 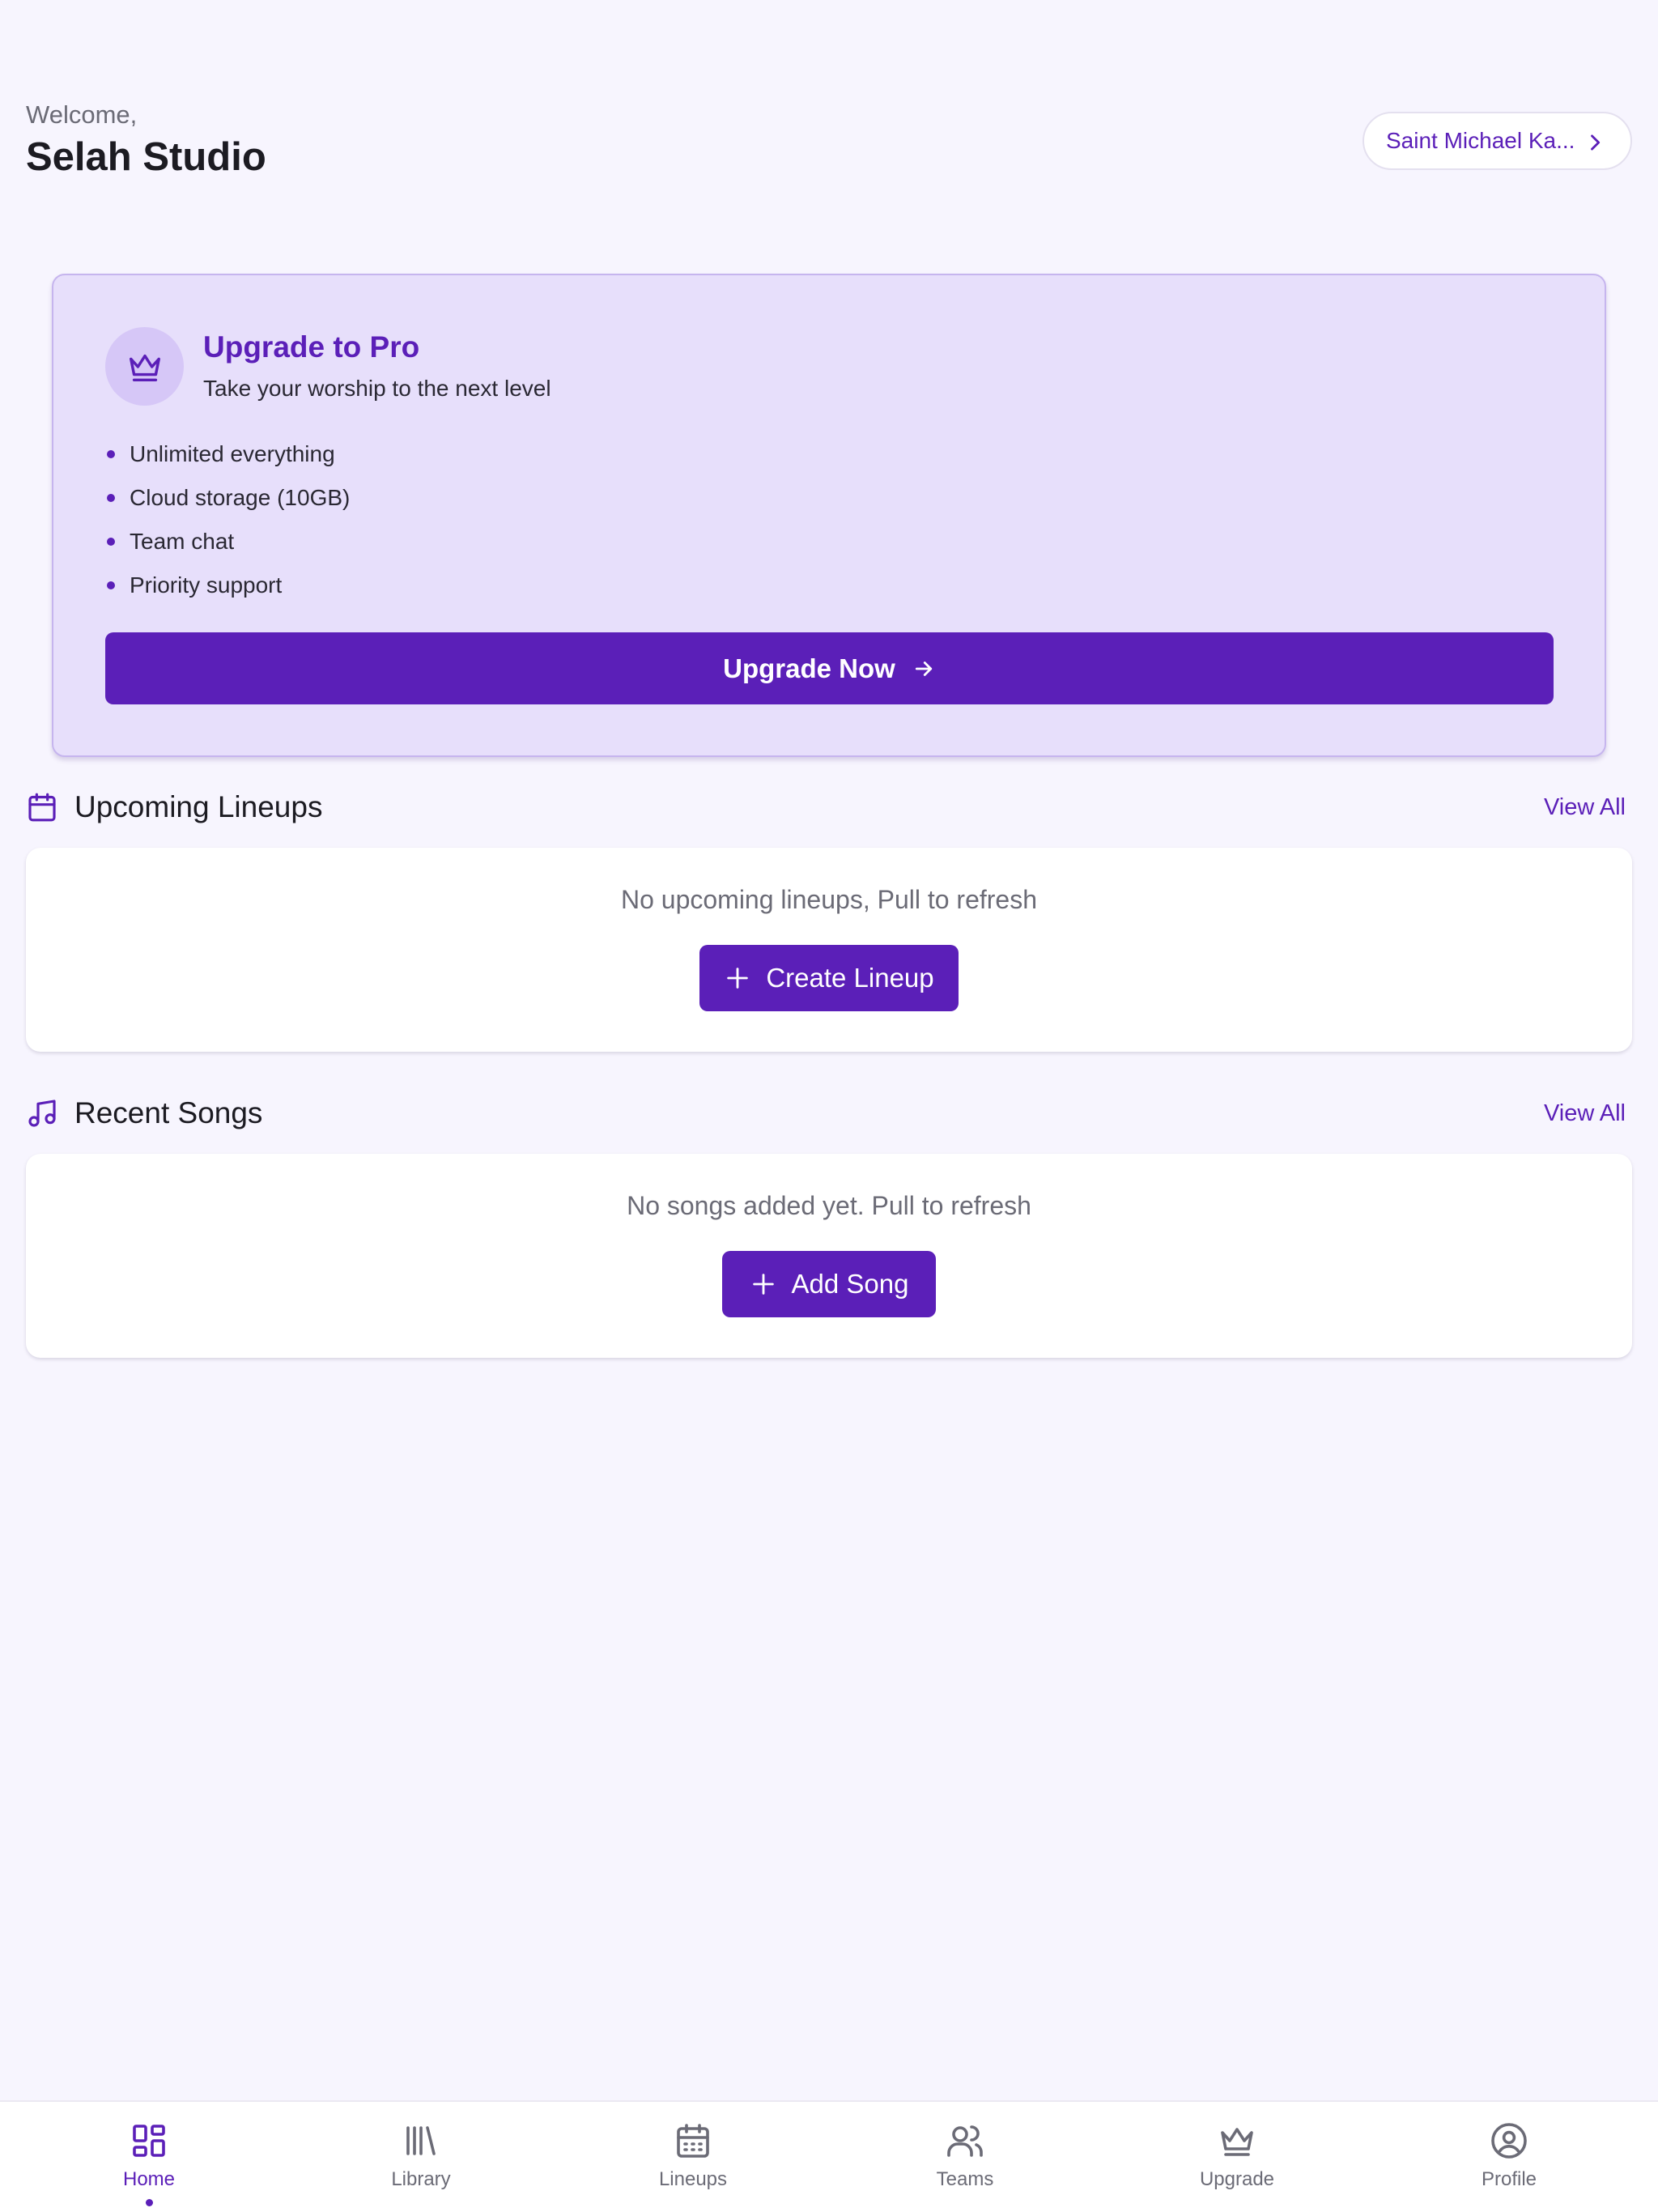 I want to click on feature-item: Team chat, so click(x=227, y=542).